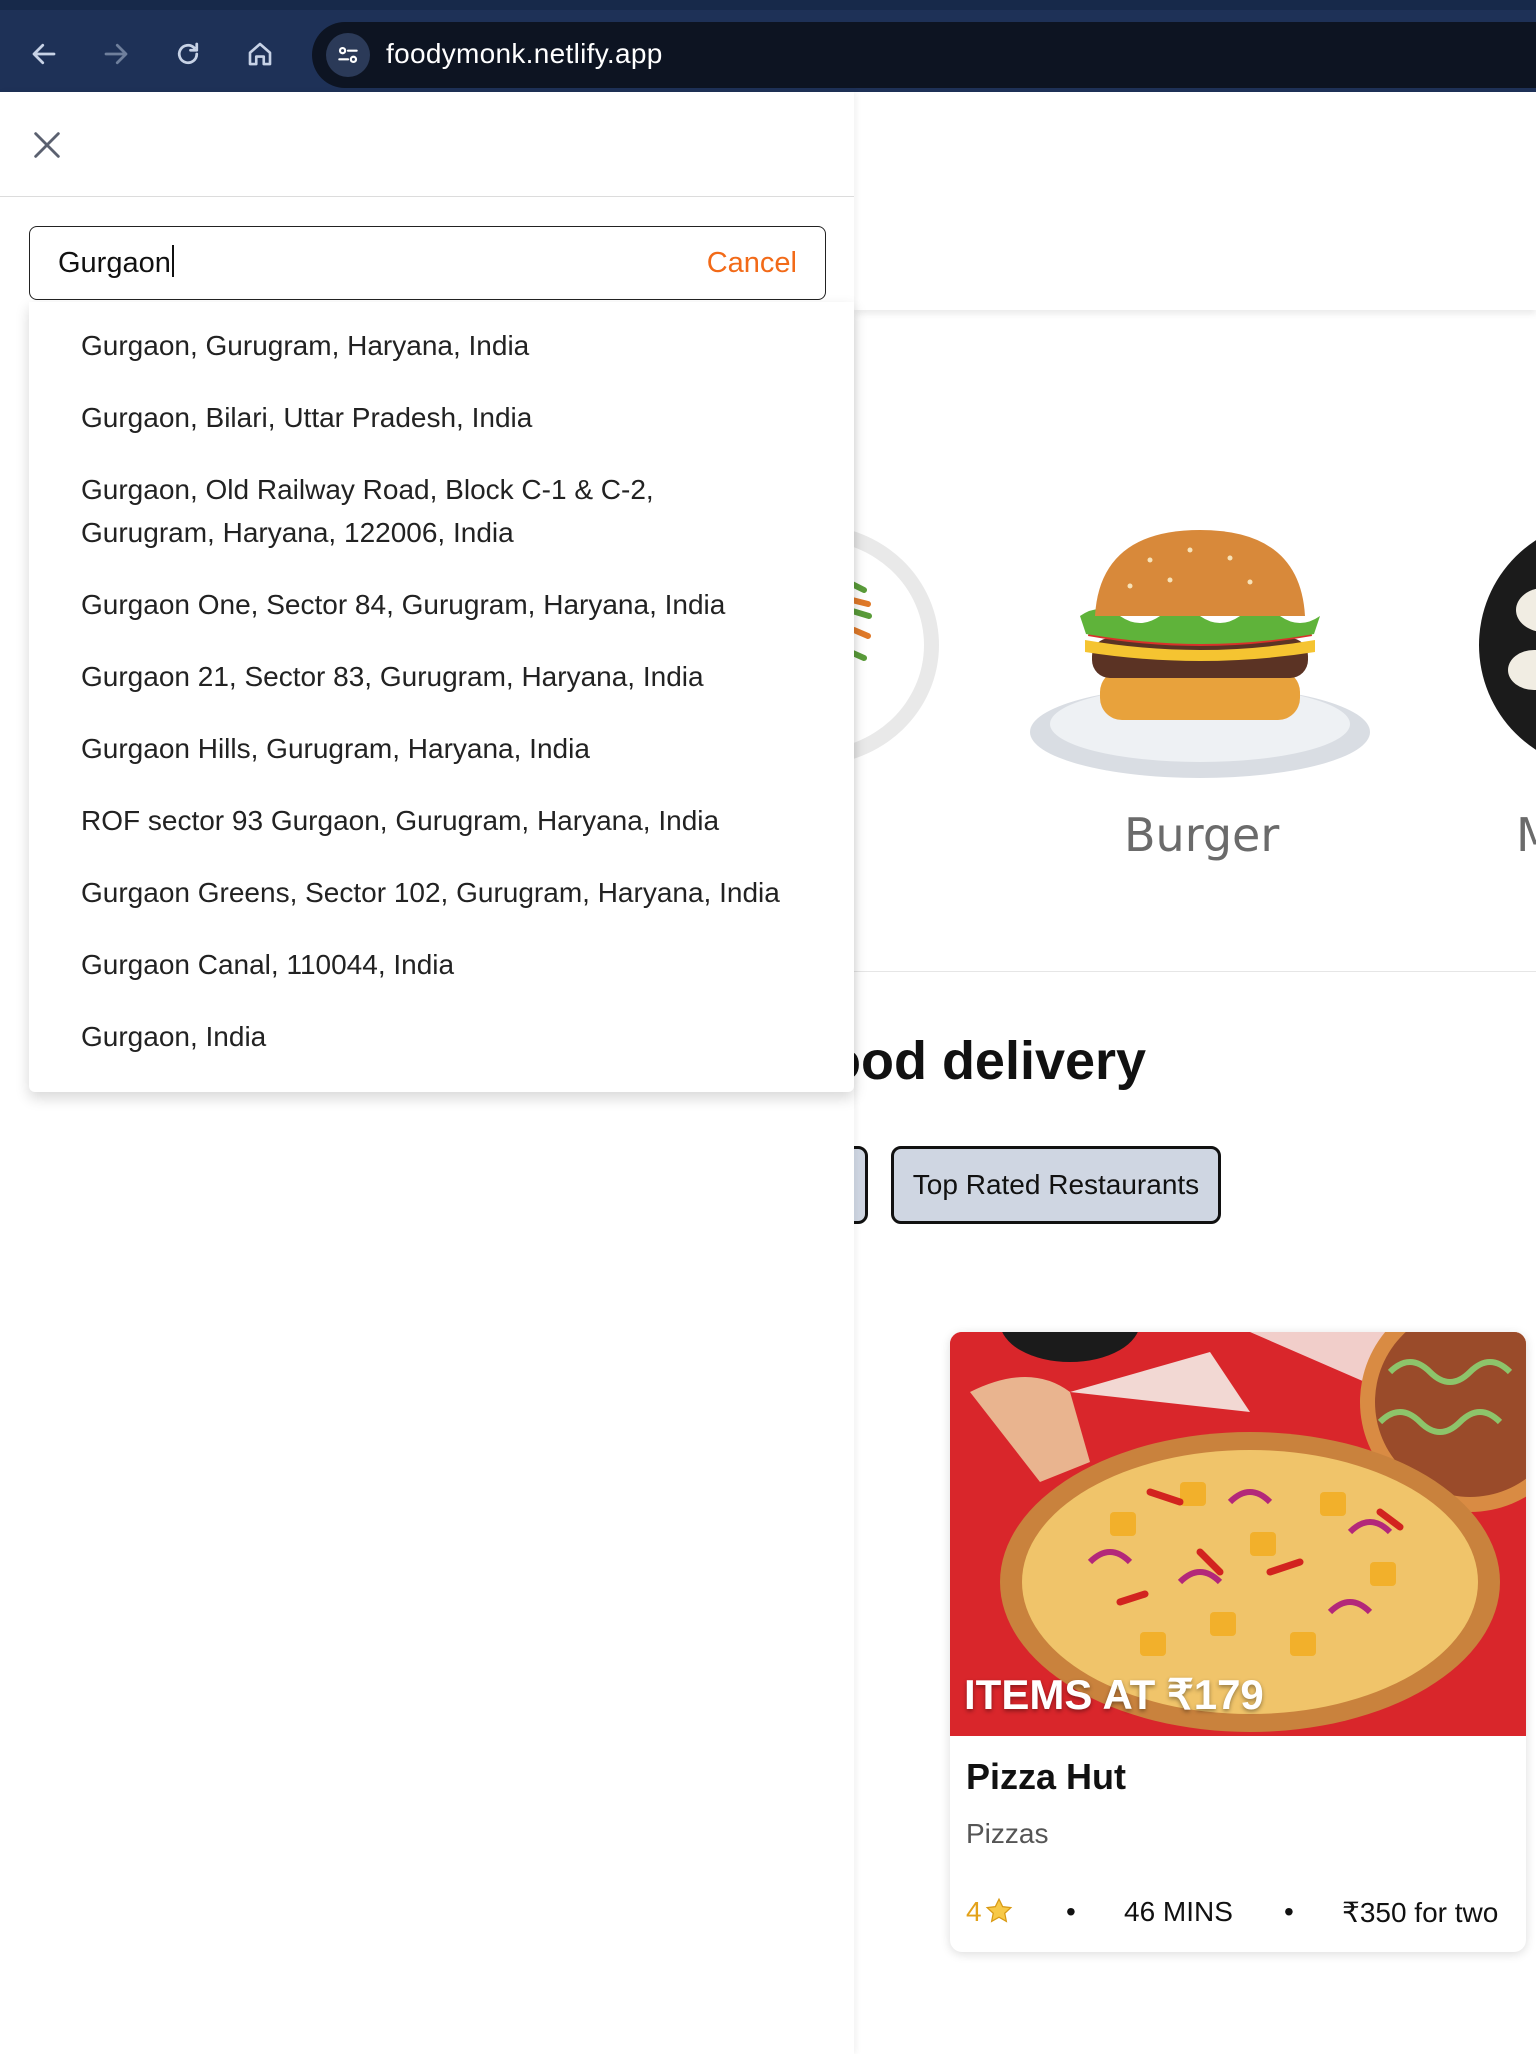  Describe the element at coordinates (116, 54) in the screenshot. I see `forward-arrow-icon` at that location.